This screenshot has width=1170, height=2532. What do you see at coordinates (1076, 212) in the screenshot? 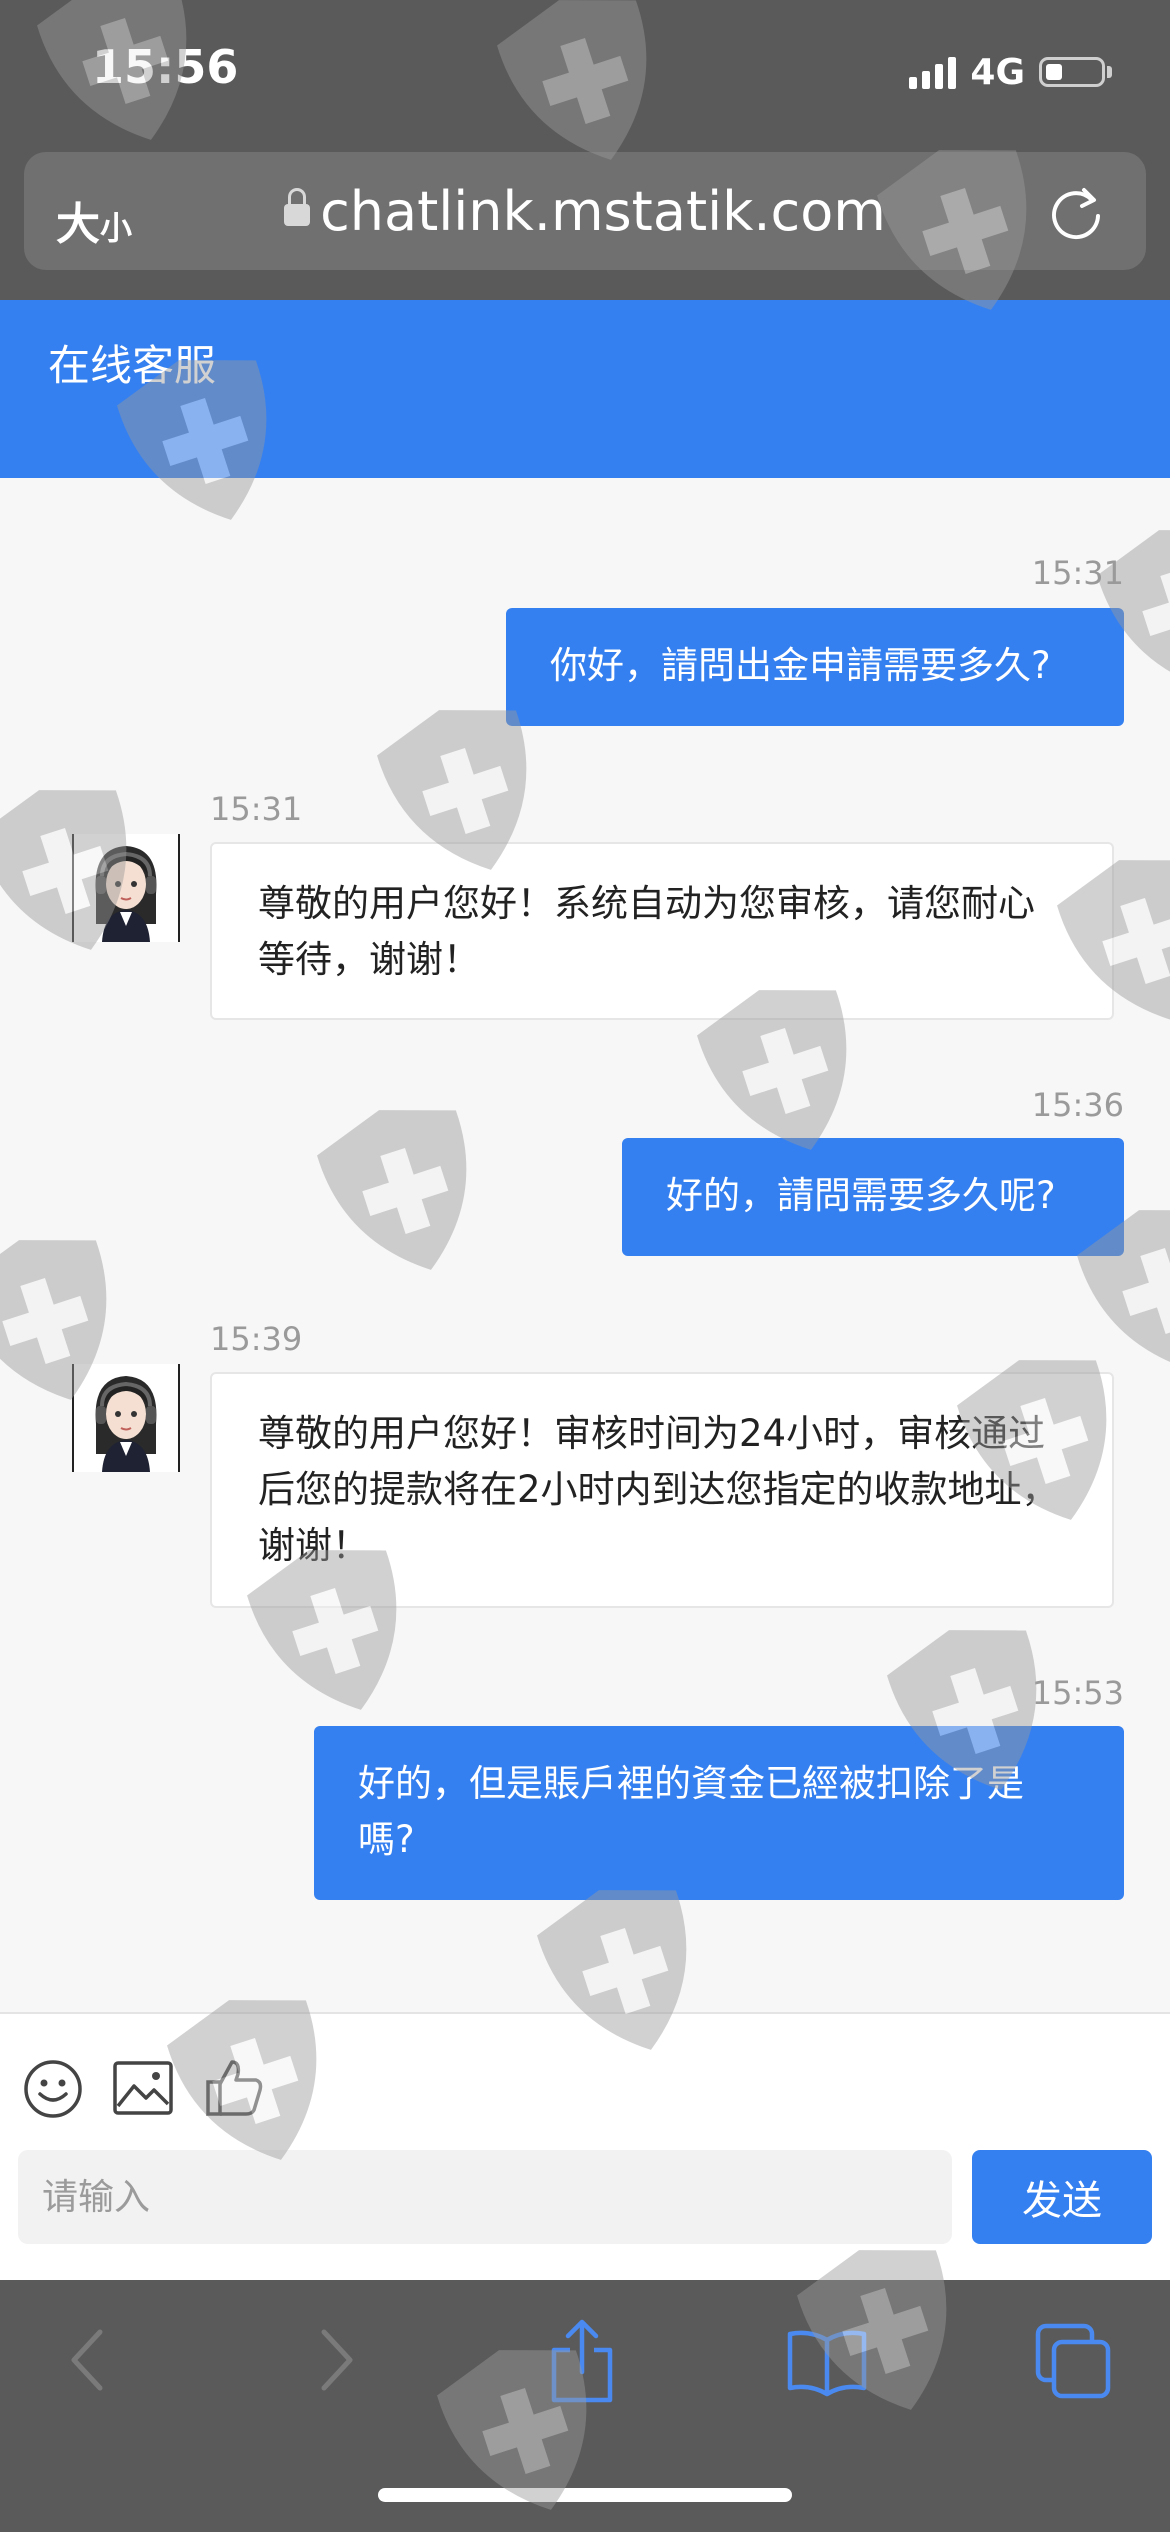
I see `reload-icon` at bounding box center [1076, 212].